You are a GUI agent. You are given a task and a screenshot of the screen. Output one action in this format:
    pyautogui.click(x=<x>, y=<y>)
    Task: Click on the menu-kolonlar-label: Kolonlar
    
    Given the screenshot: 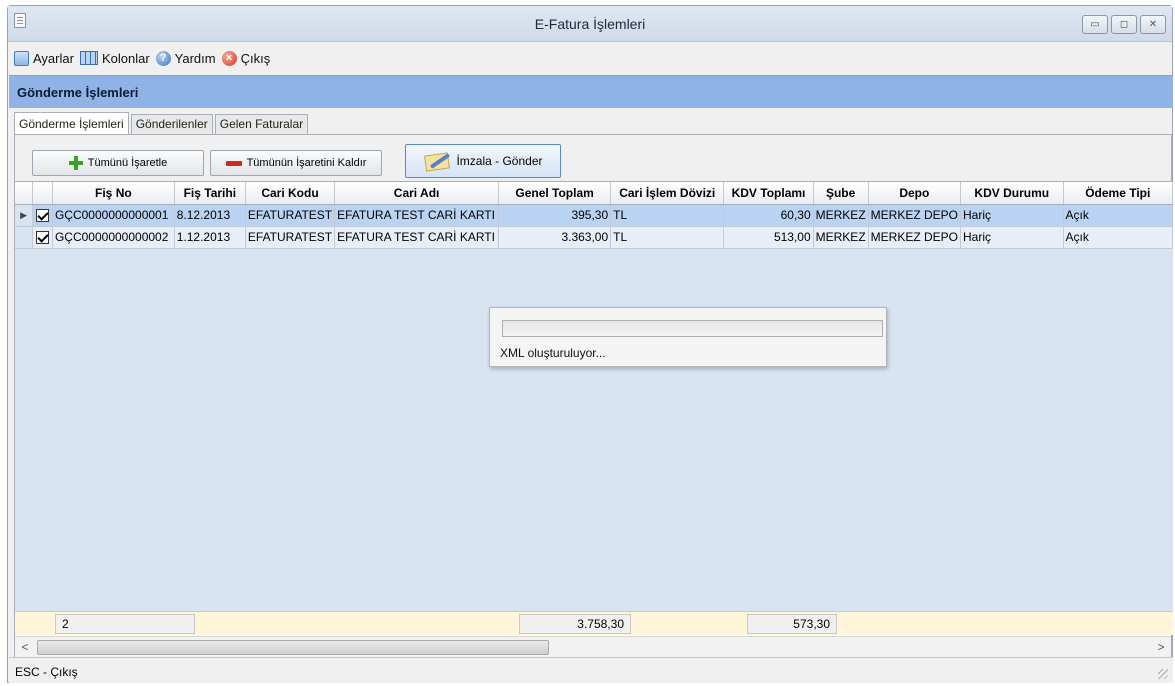 What is the action you would take?
    pyautogui.click(x=125, y=58)
    